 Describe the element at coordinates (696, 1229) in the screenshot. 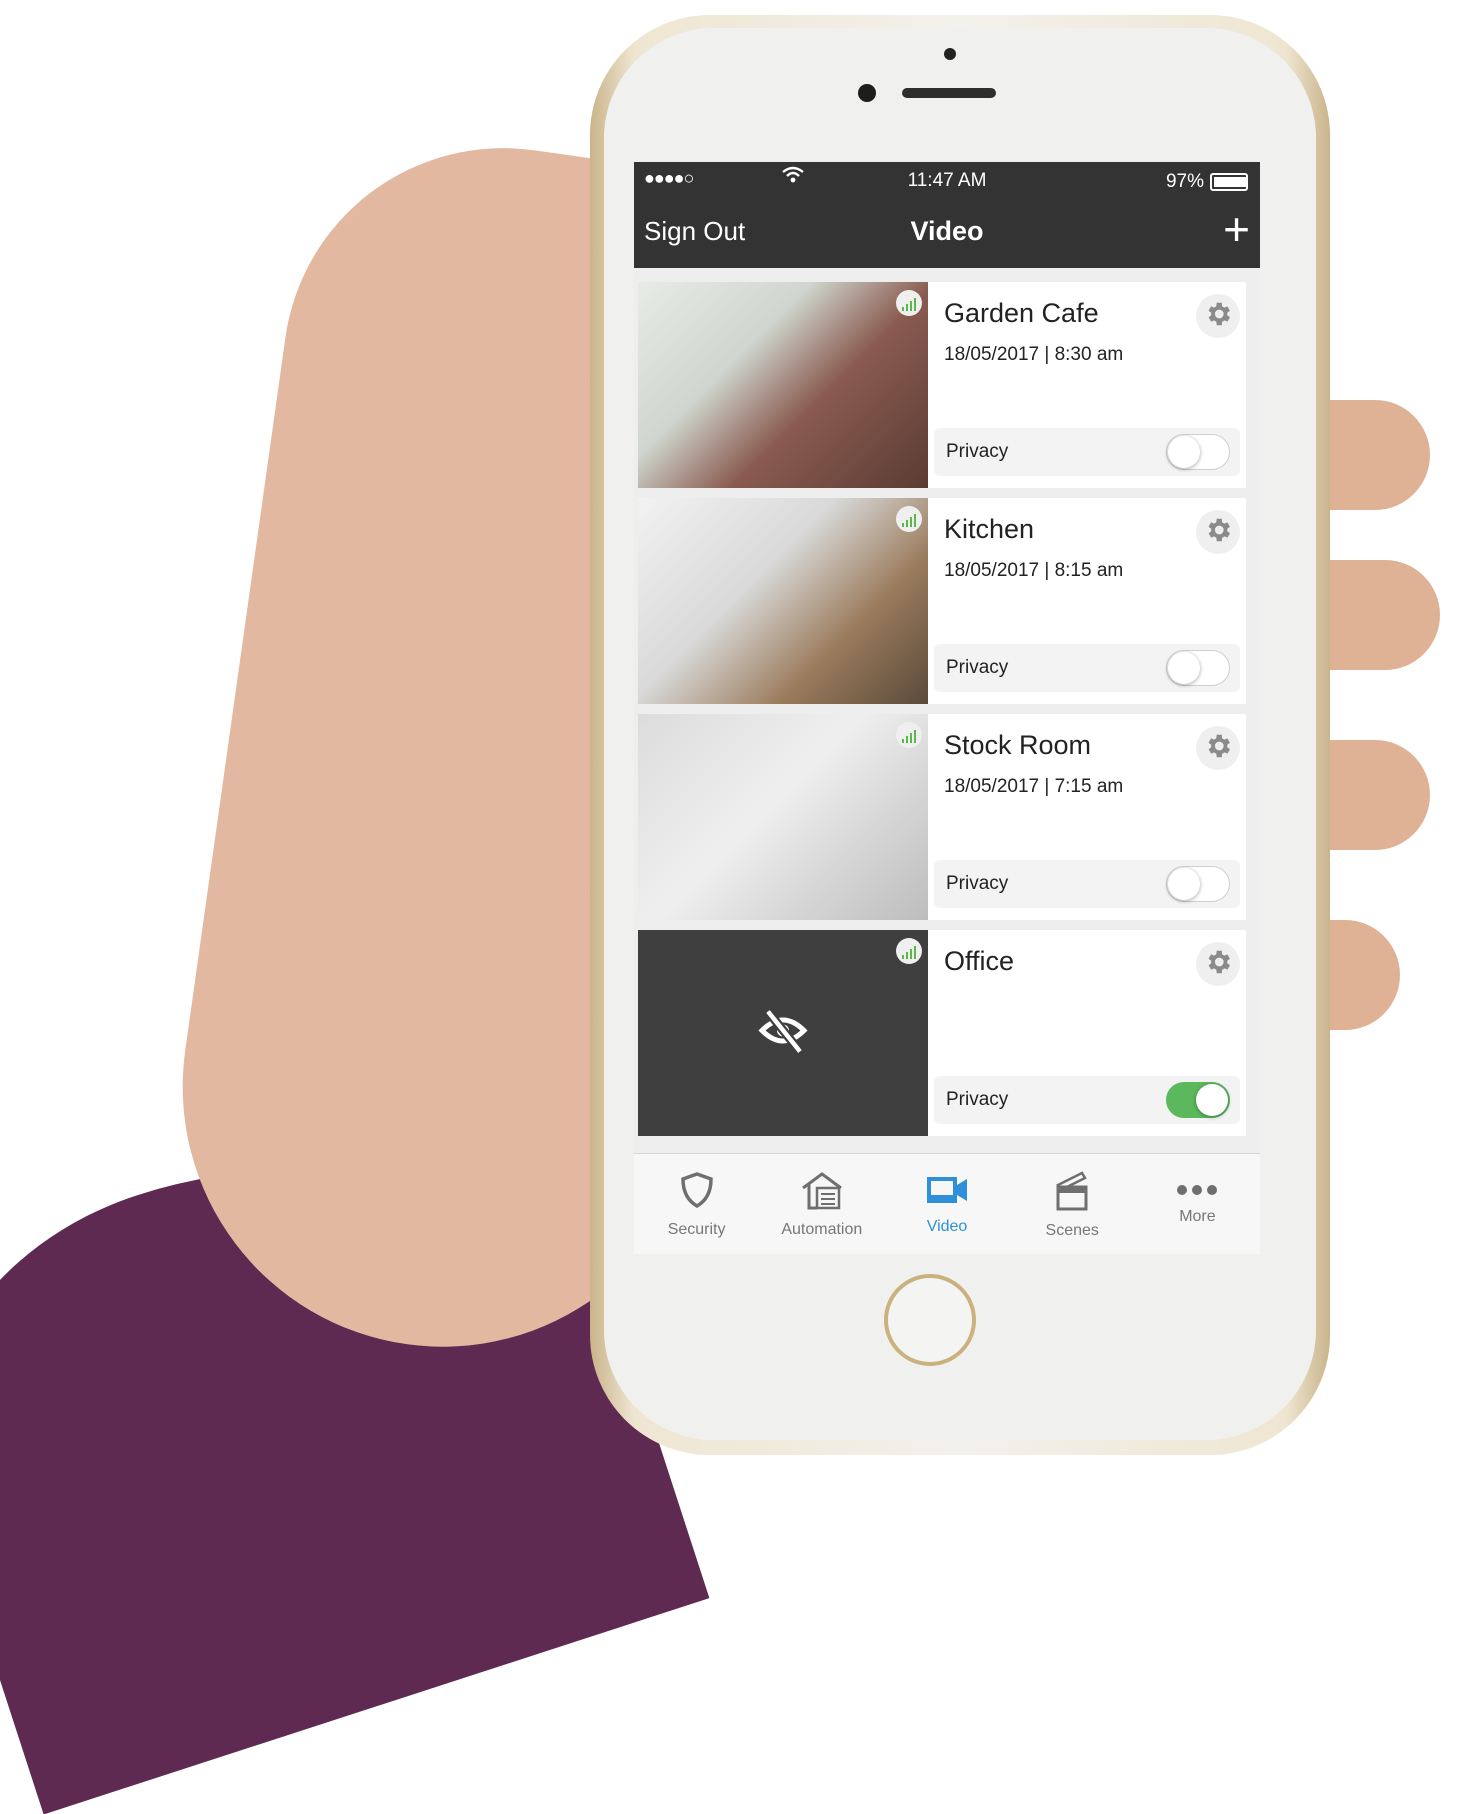

I see `tab-label: Security` at that location.